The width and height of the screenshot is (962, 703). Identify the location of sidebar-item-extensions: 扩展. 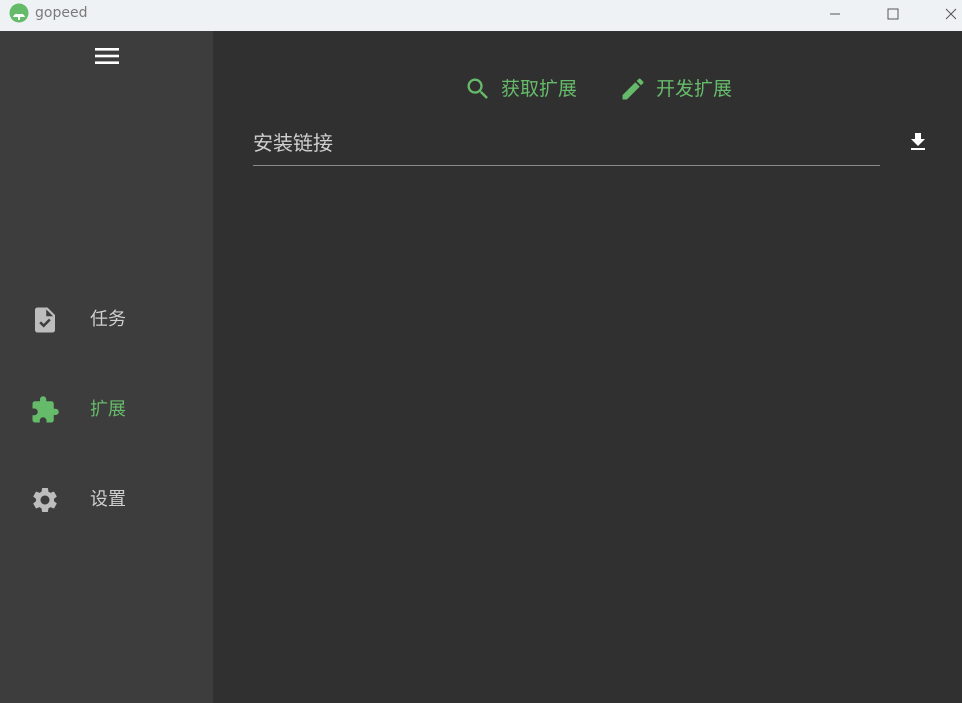
(106, 408).